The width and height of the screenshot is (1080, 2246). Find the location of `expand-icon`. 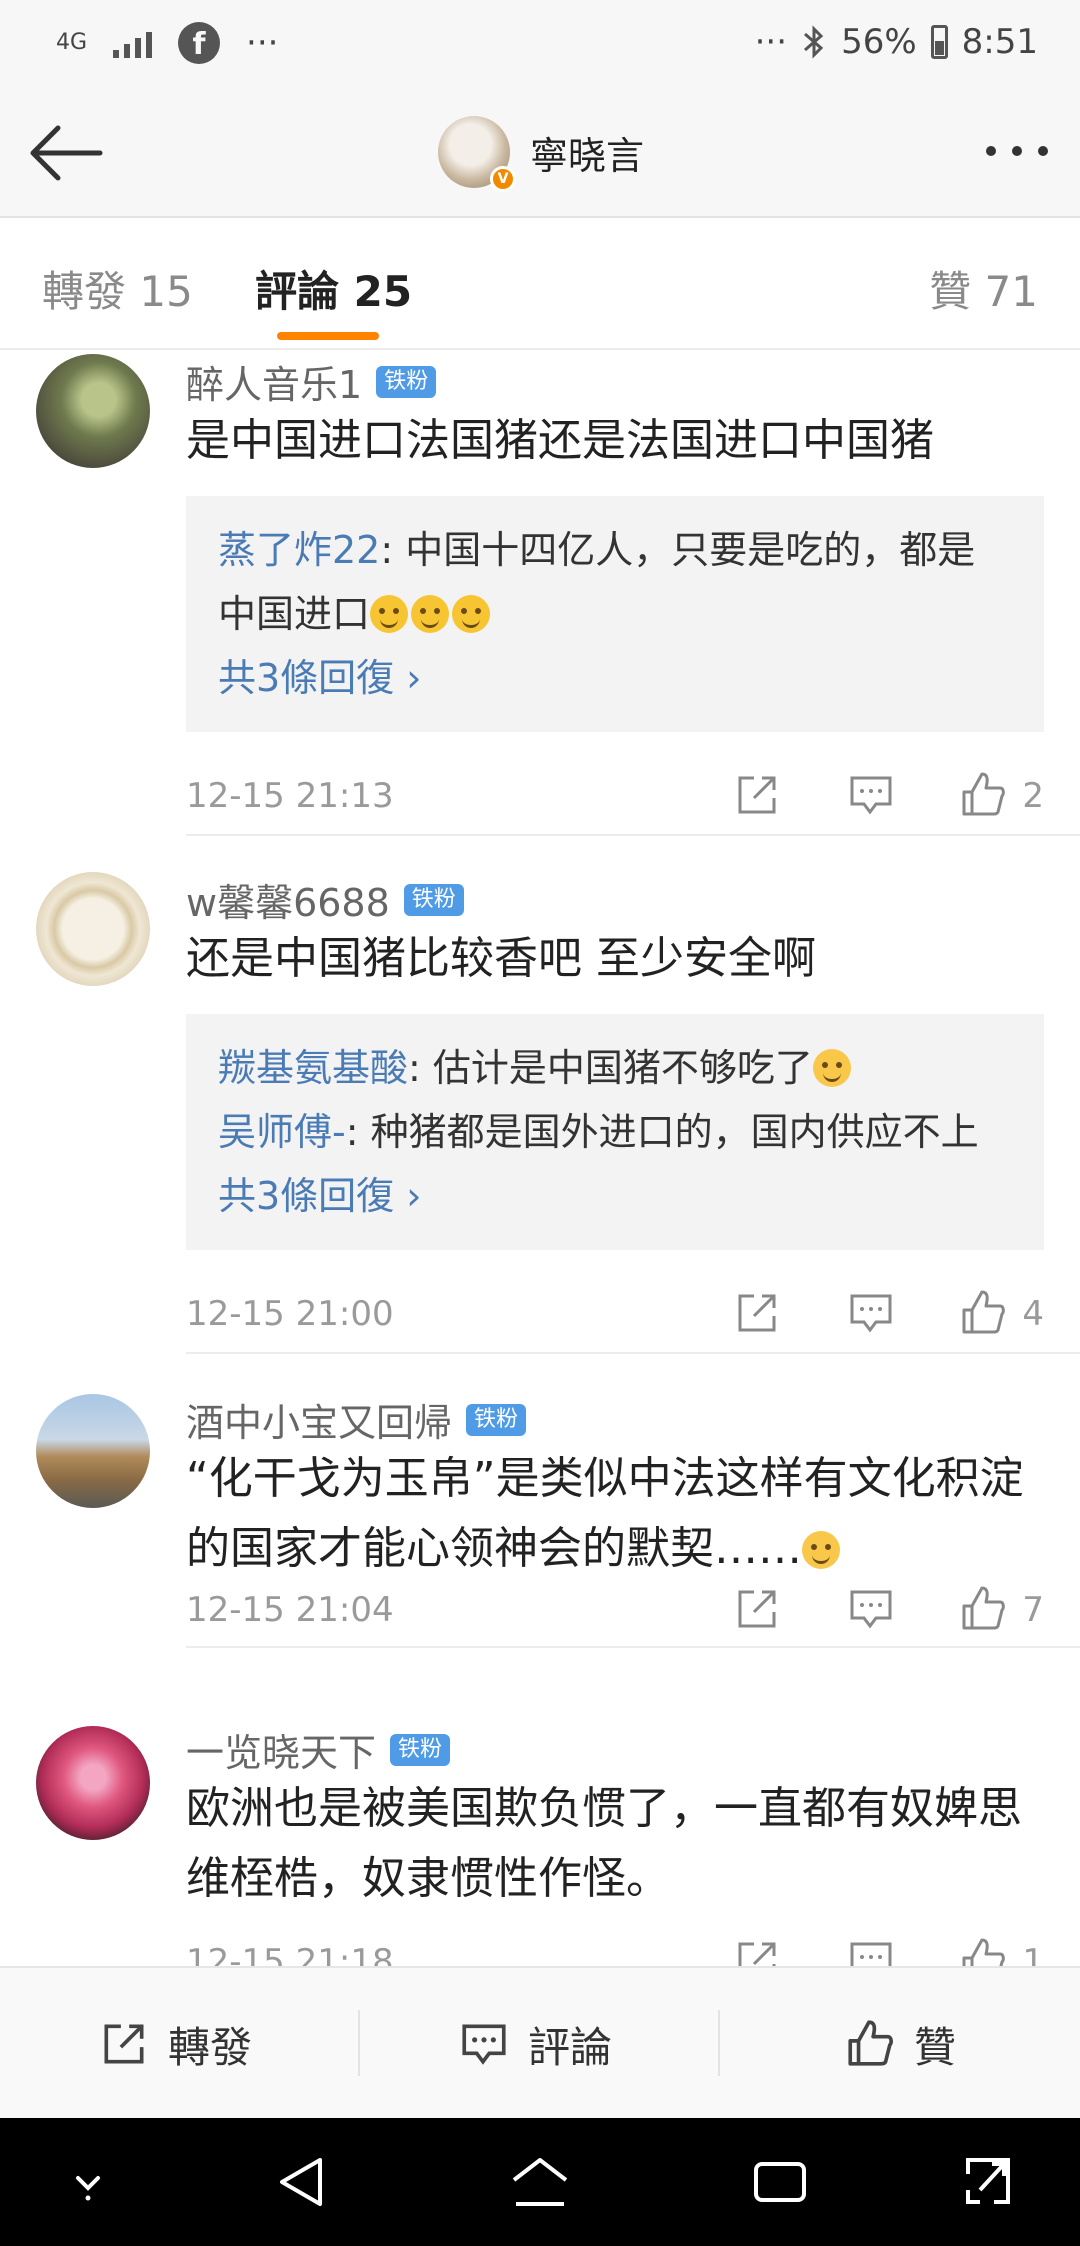

expand-icon is located at coordinates (988, 2182).